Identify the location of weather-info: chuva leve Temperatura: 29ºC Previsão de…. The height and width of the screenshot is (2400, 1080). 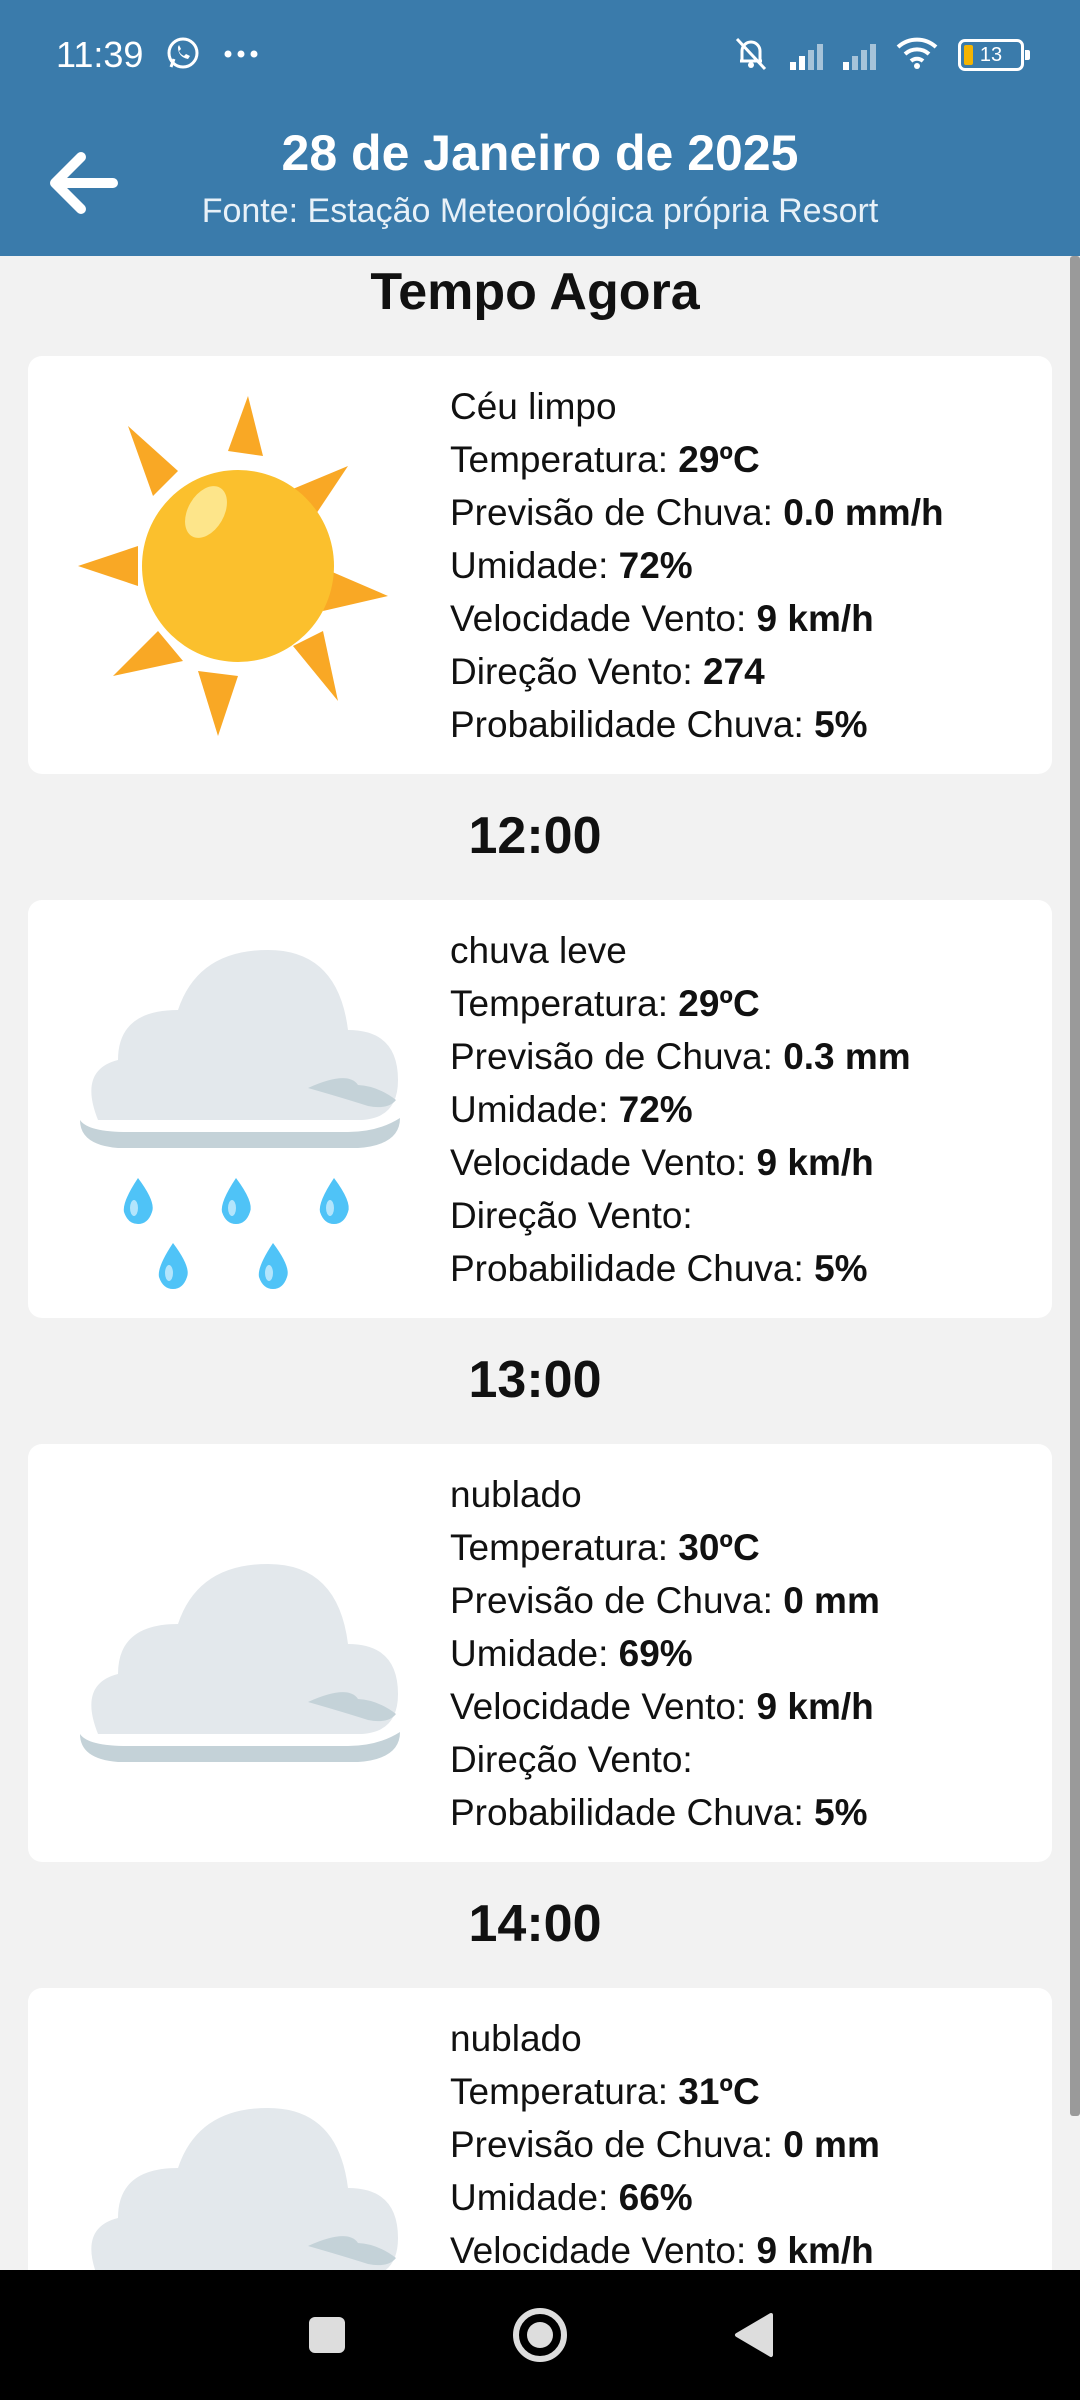
(680, 1109).